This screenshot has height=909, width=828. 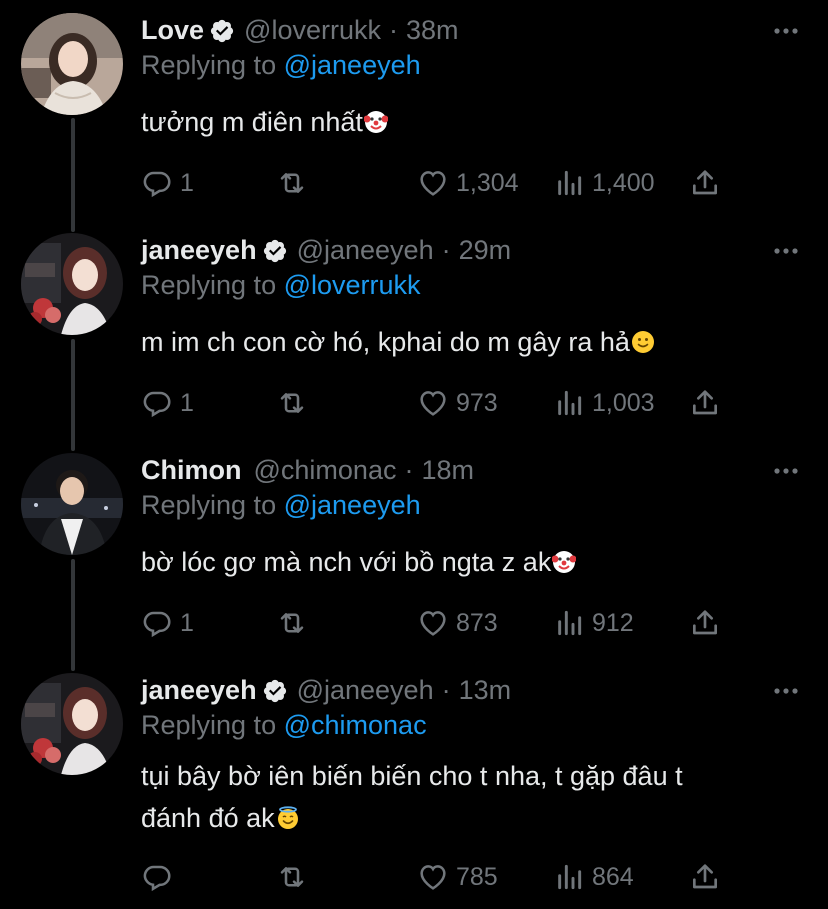 I want to click on replying-to: Replying to @loverrukk, so click(x=281, y=285).